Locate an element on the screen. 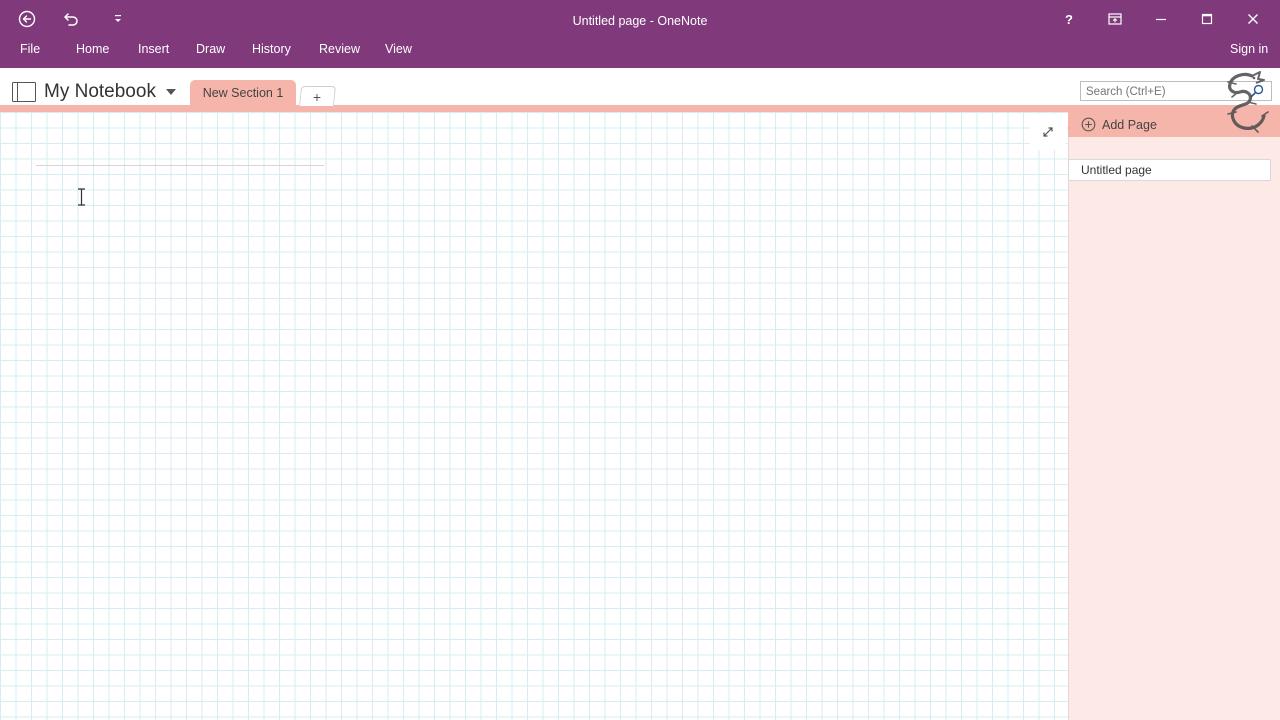 The image size is (1280, 720). tab-view: View is located at coordinates (398, 49).